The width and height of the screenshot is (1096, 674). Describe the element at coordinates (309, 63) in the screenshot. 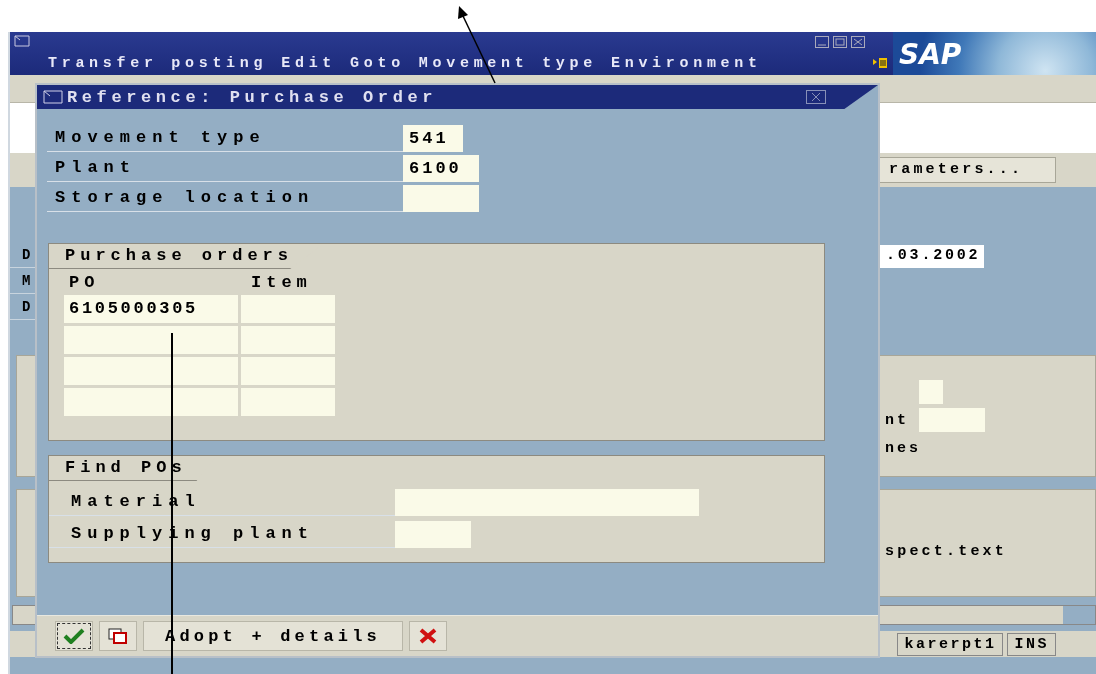

I see `menu-item: Edit` at that location.